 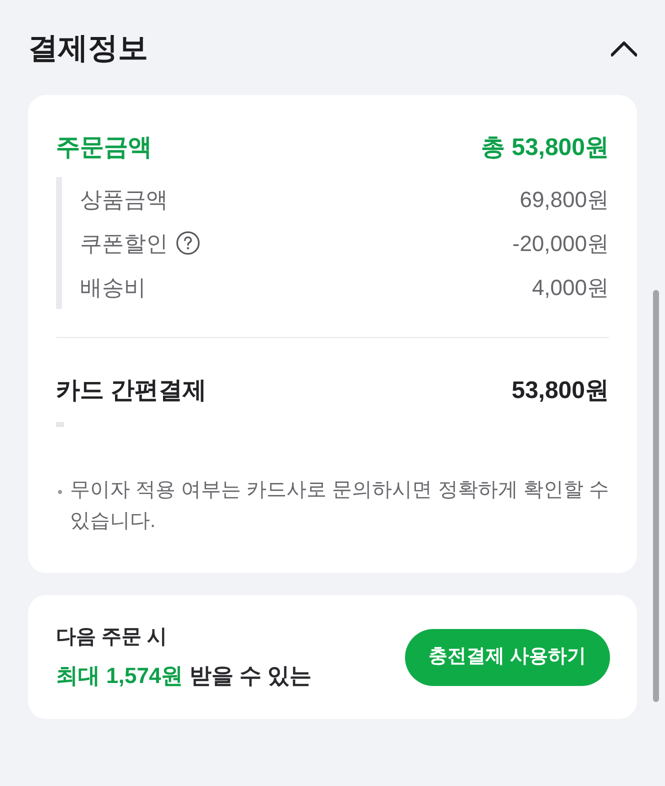 What do you see at coordinates (104, 148) in the screenshot?
I see `order-amount-label: 주문금액` at bounding box center [104, 148].